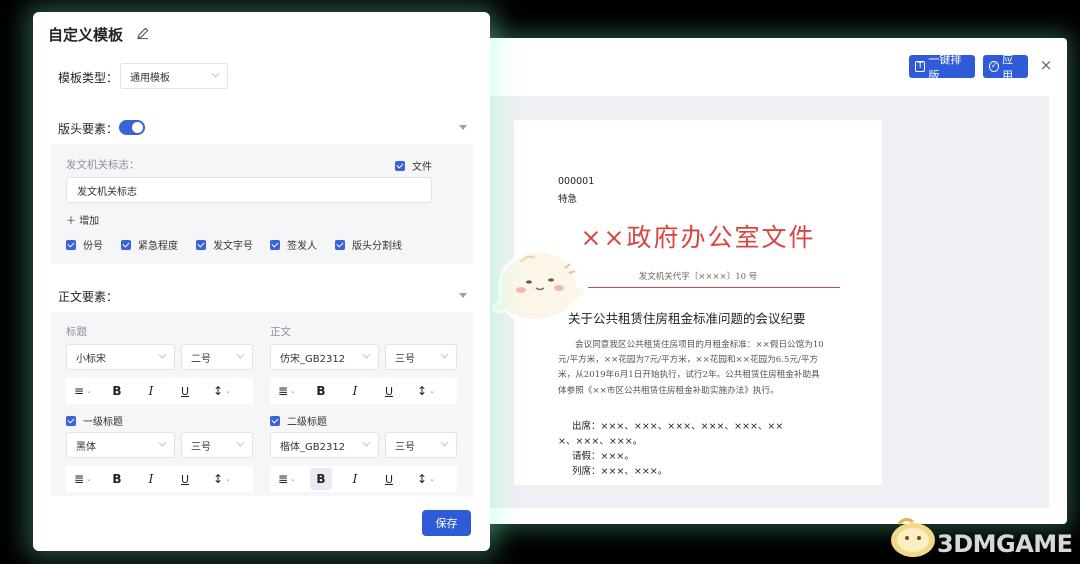 The width and height of the screenshot is (1080, 564). I want to click on issuer-mark-label: 发文机关标志：, so click(103, 165).